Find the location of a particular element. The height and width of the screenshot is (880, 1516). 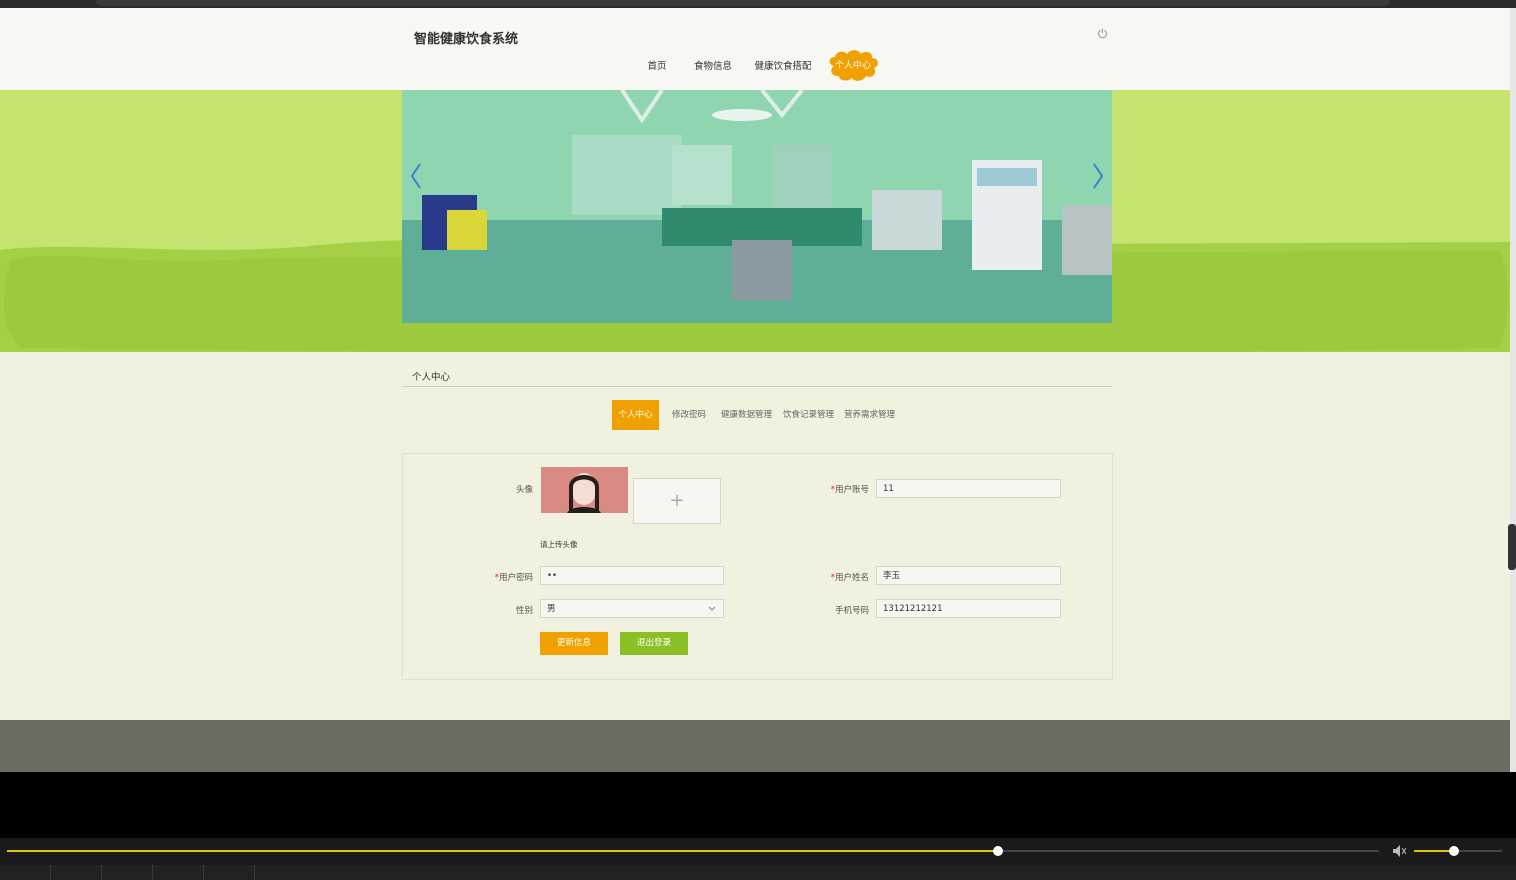

chevron-down-icon is located at coordinates (712, 608).